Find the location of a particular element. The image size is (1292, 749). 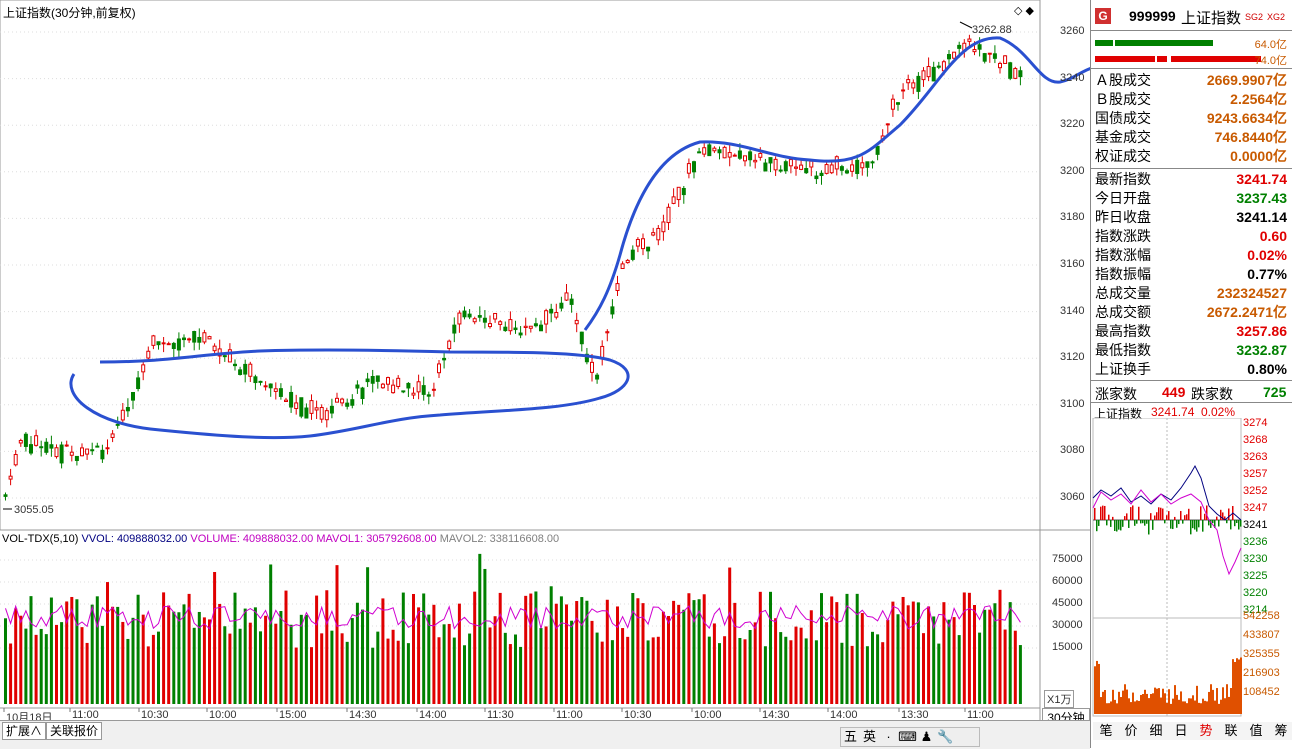

ime-toolbar: 五英 · ⌨ ♟ 🔧 is located at coordinates (910, 737).